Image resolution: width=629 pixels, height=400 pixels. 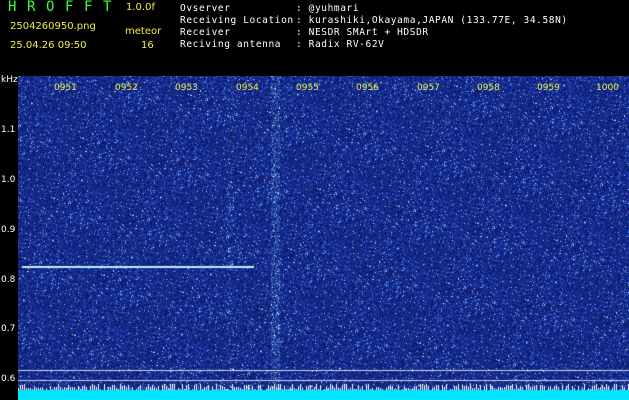 I want to click on y-tick-label: 1.0, so click(x=8, y=180).